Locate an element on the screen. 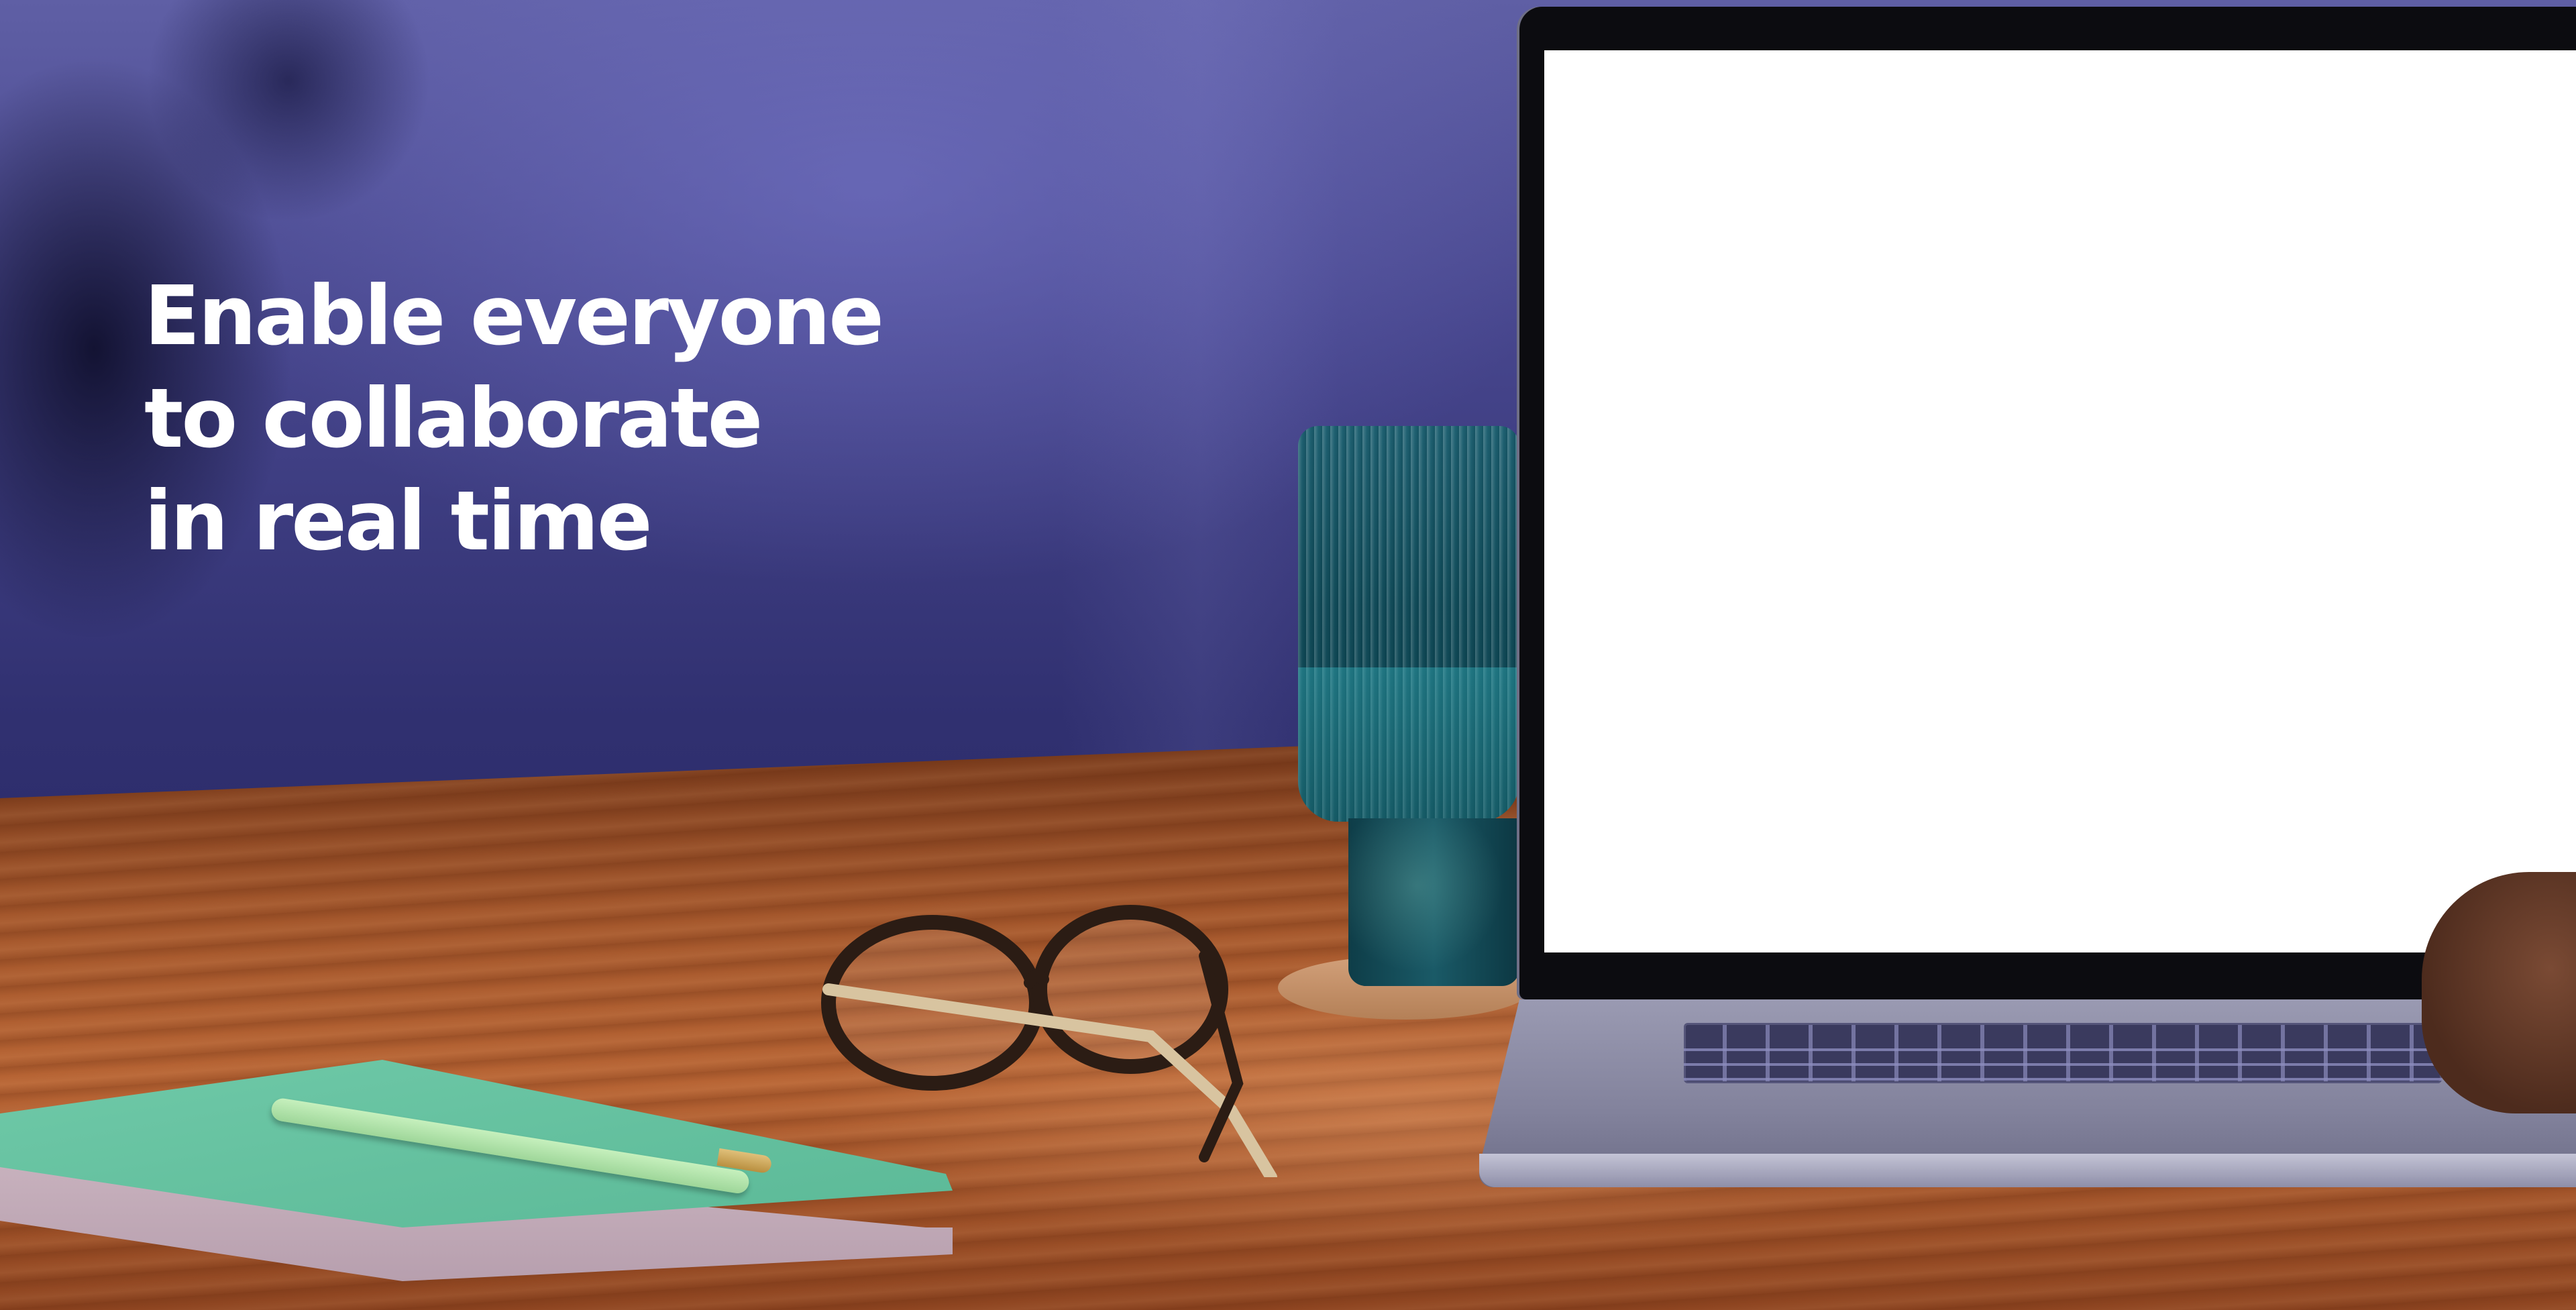 This screenshot has height=1310, width=2576. notebook is located at coordinates (479, 1170).